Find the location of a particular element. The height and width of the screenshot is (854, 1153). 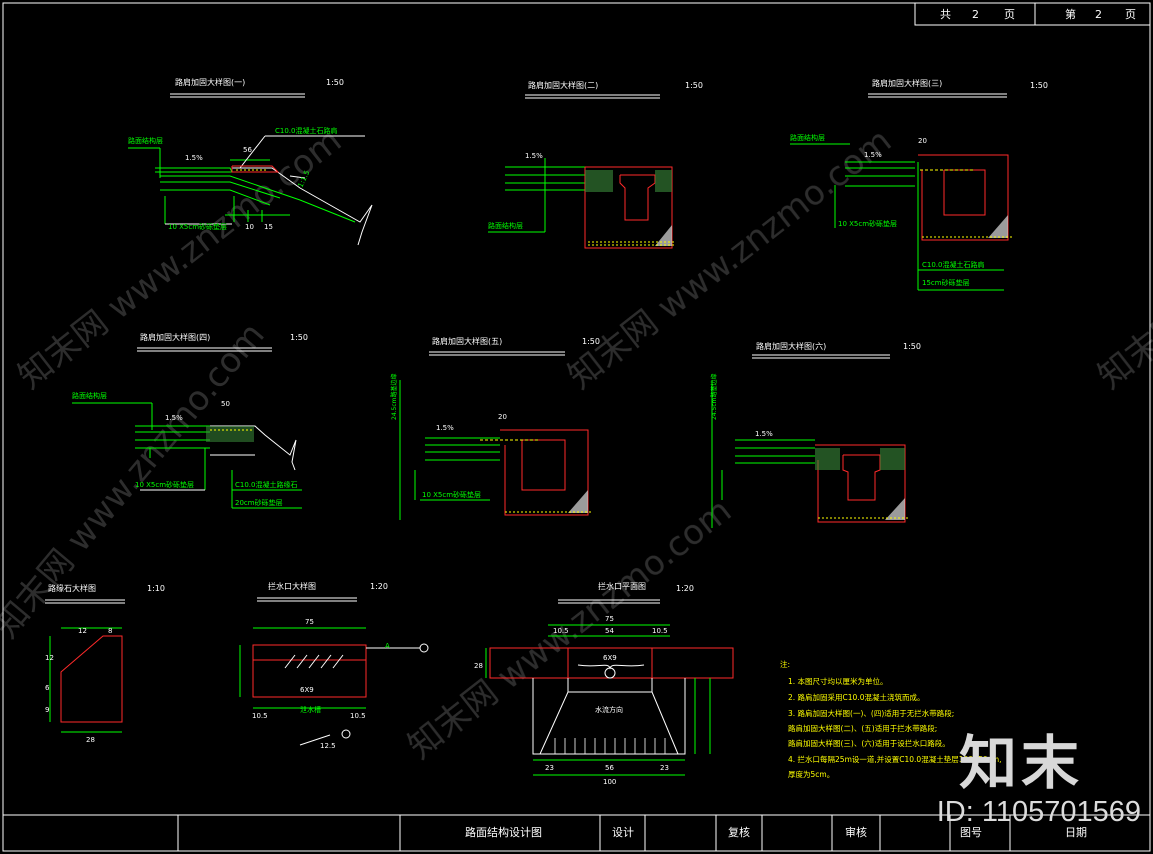

total-pages: 2 is located at coordinates (975, 14).